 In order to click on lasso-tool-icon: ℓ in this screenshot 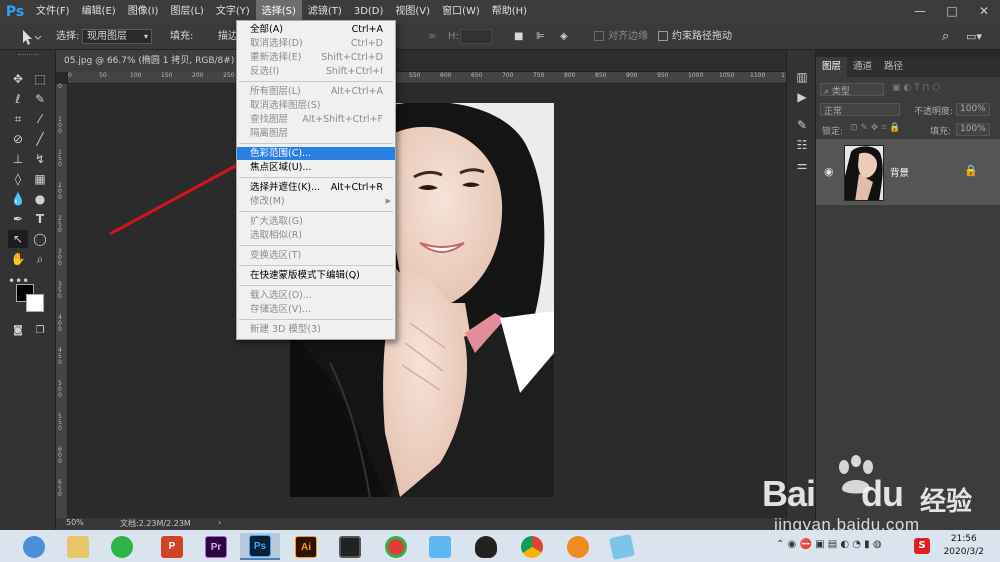, I will do `click(18, 99)`.